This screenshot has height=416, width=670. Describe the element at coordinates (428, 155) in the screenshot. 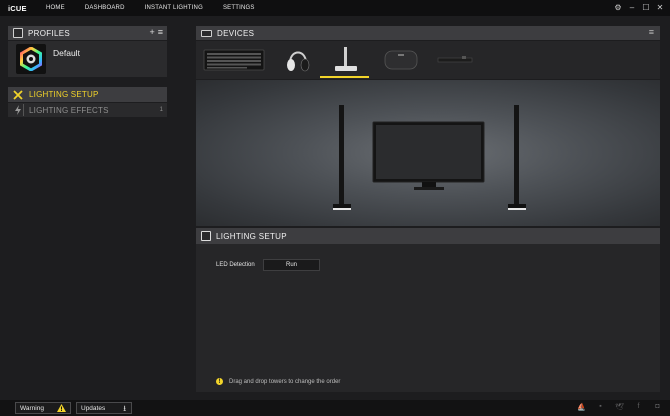

I see `monitor-illustration` at that location.